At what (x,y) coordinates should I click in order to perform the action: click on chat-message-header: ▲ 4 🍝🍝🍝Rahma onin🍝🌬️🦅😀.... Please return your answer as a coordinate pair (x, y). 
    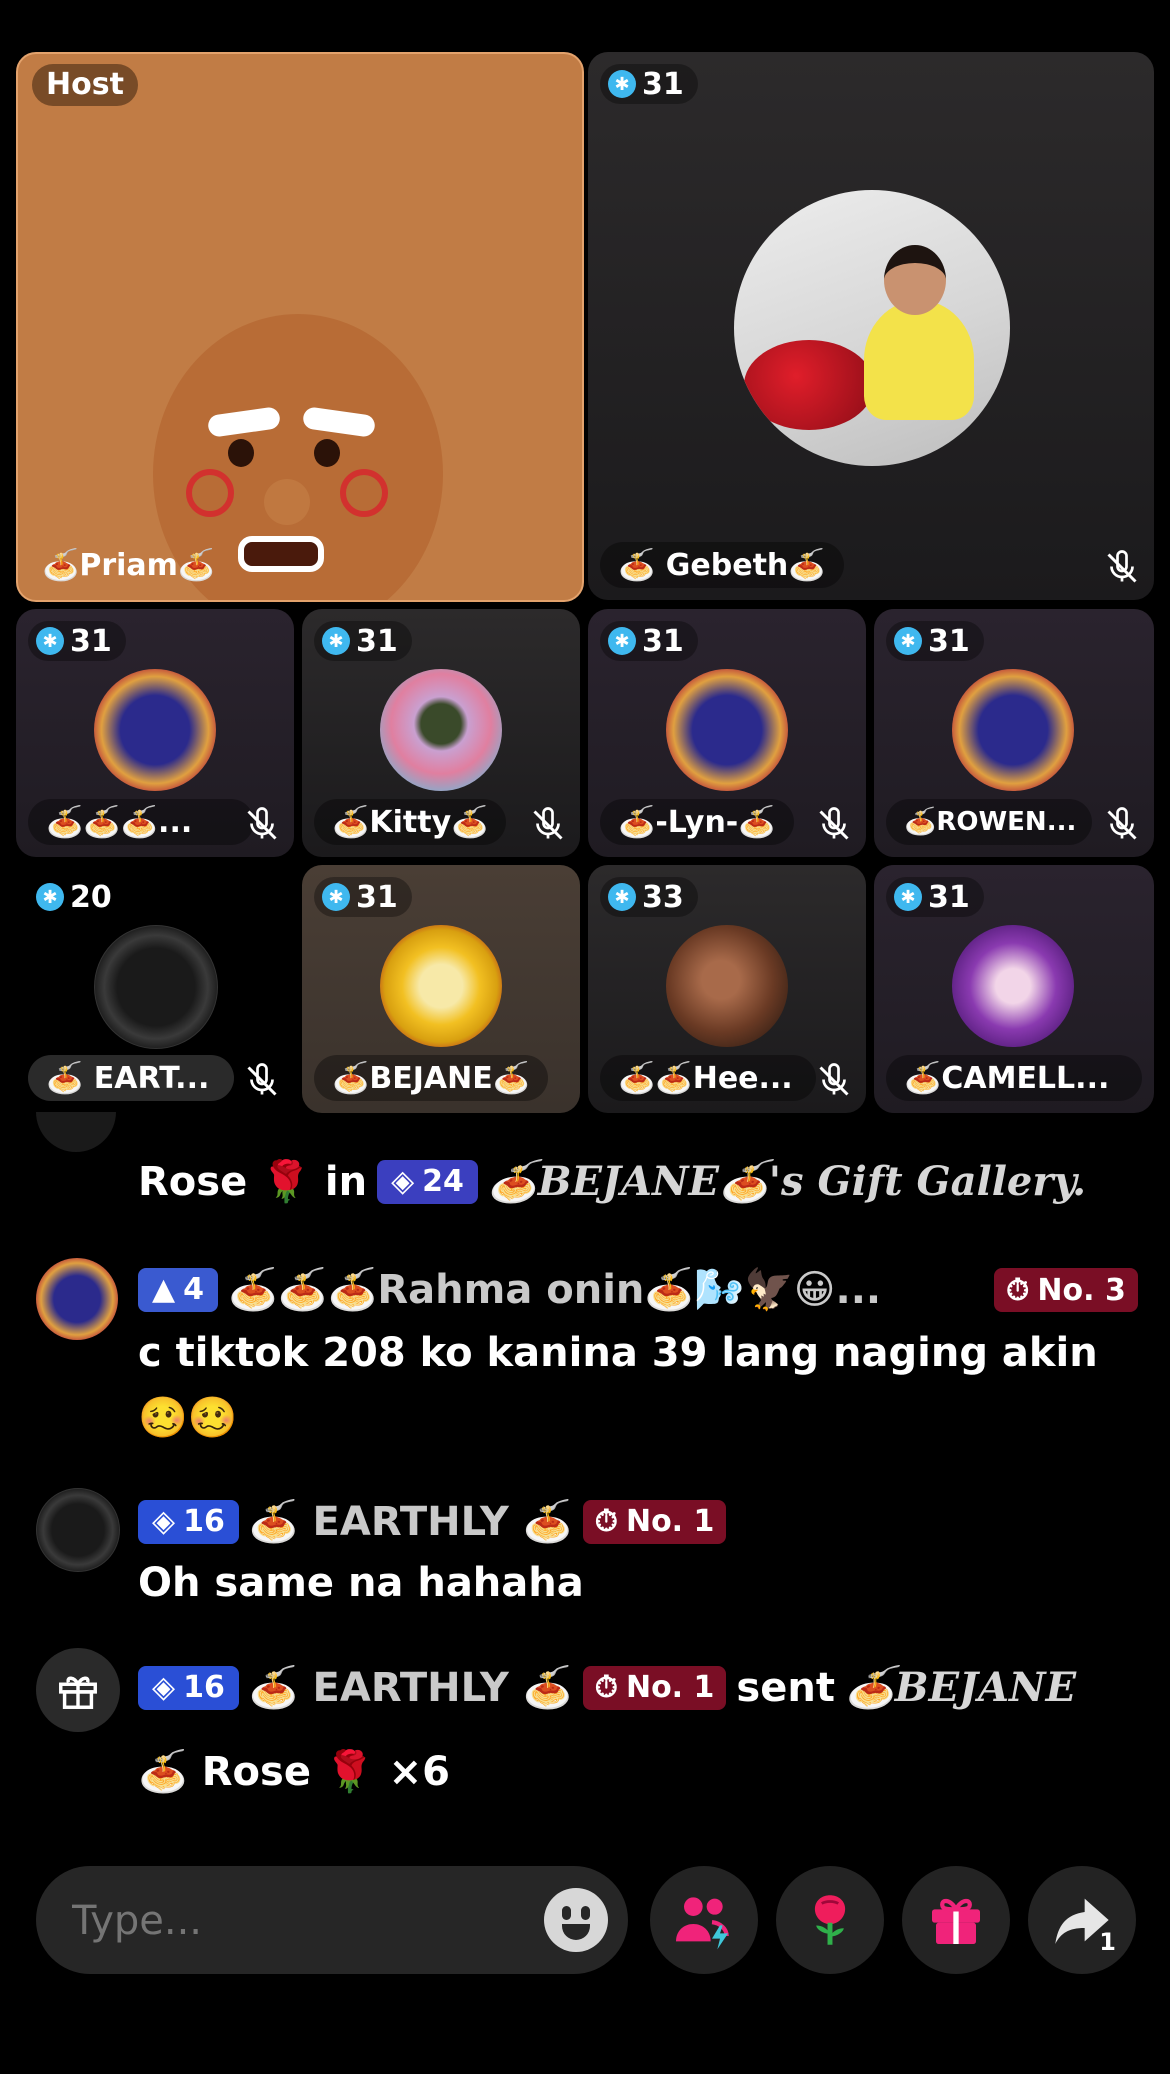
    Looking at the image, I should click on (509, 1289).